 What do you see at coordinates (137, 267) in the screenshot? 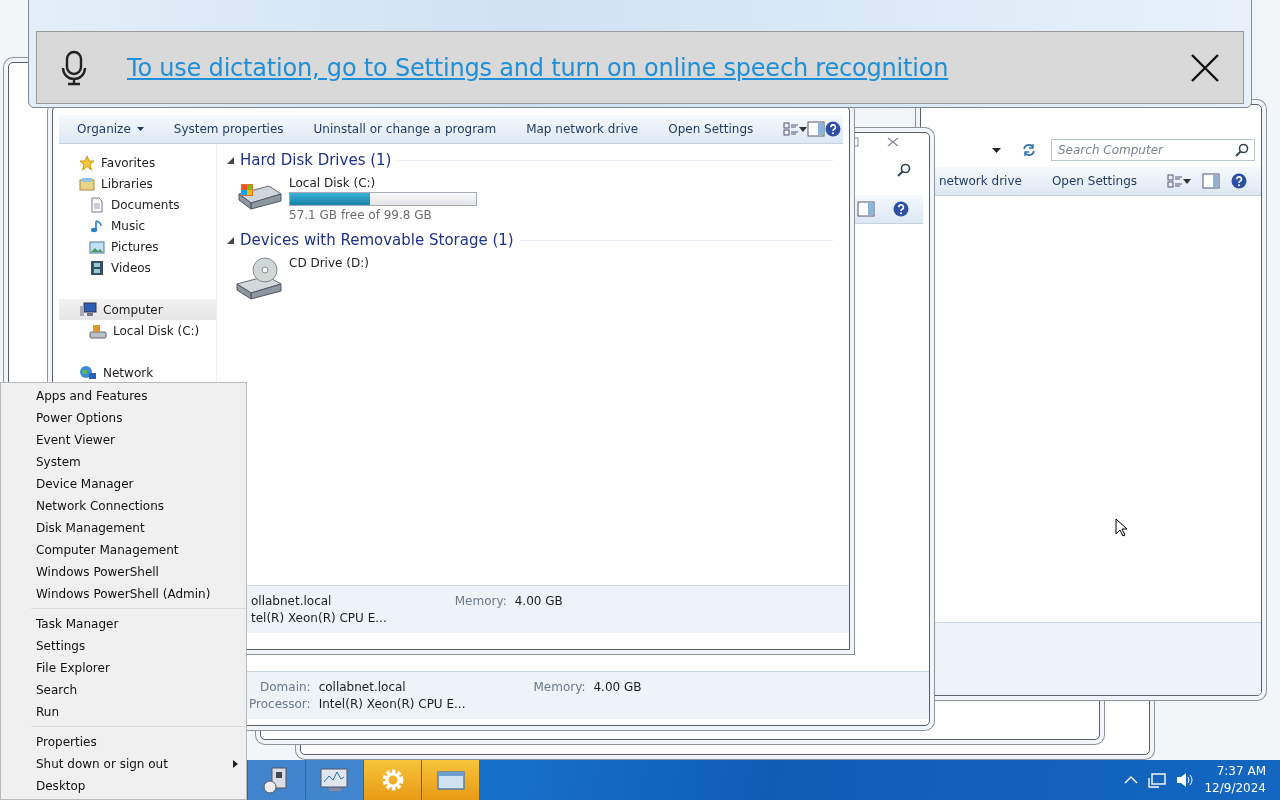
I see `sidebar-item: Videos` at bounding box center [137, 267].